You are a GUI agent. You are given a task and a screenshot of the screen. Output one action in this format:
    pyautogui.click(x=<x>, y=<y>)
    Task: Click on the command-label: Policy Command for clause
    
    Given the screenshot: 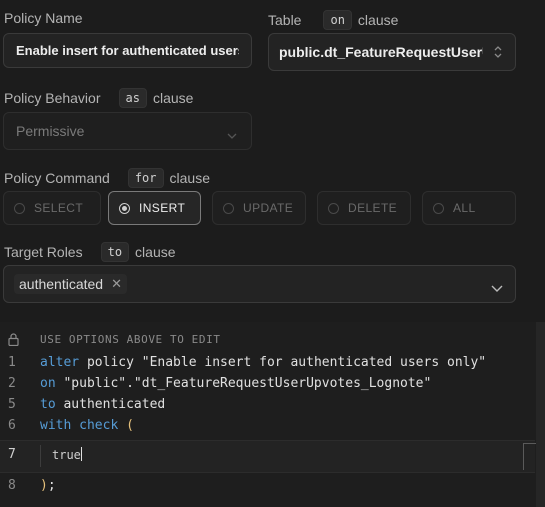 What is the action you would take?
    pyautogui.click(x=107, y=178)
    